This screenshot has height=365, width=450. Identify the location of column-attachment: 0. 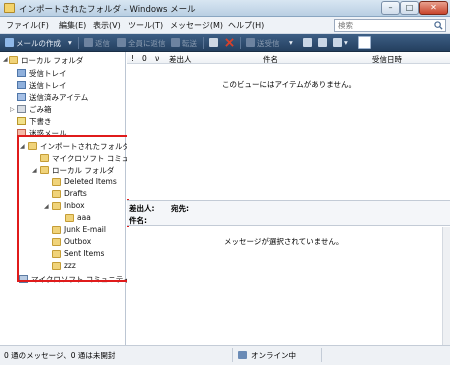
(144, 58).